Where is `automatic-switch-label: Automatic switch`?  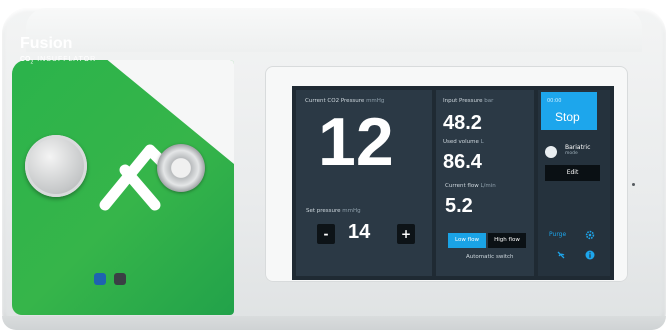
automatic-switch-label: Automatic switch is located at coordinates (490, 257).